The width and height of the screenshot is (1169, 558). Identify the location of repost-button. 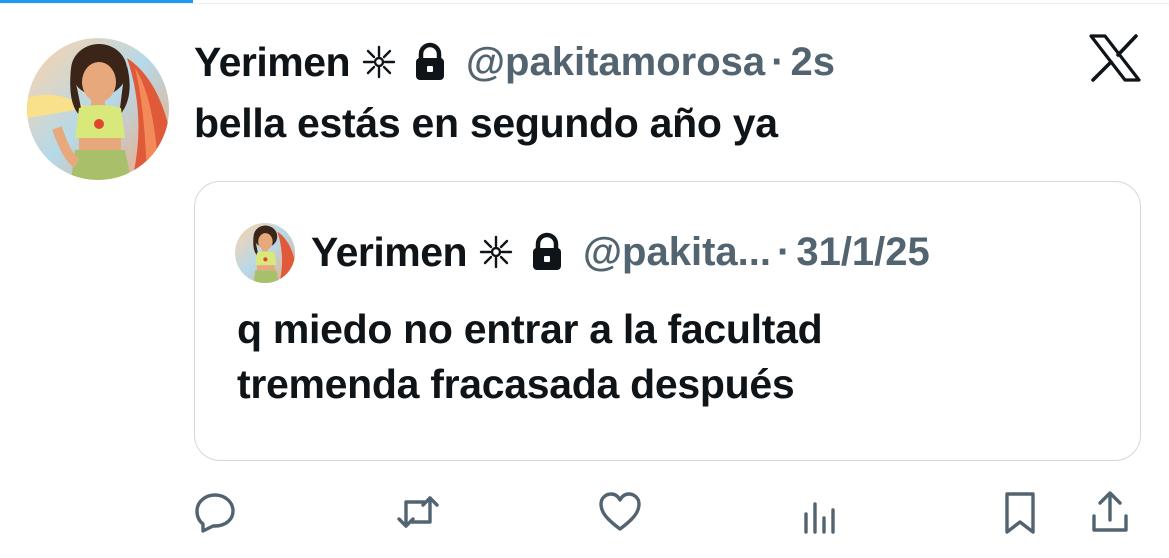
(418, 512).